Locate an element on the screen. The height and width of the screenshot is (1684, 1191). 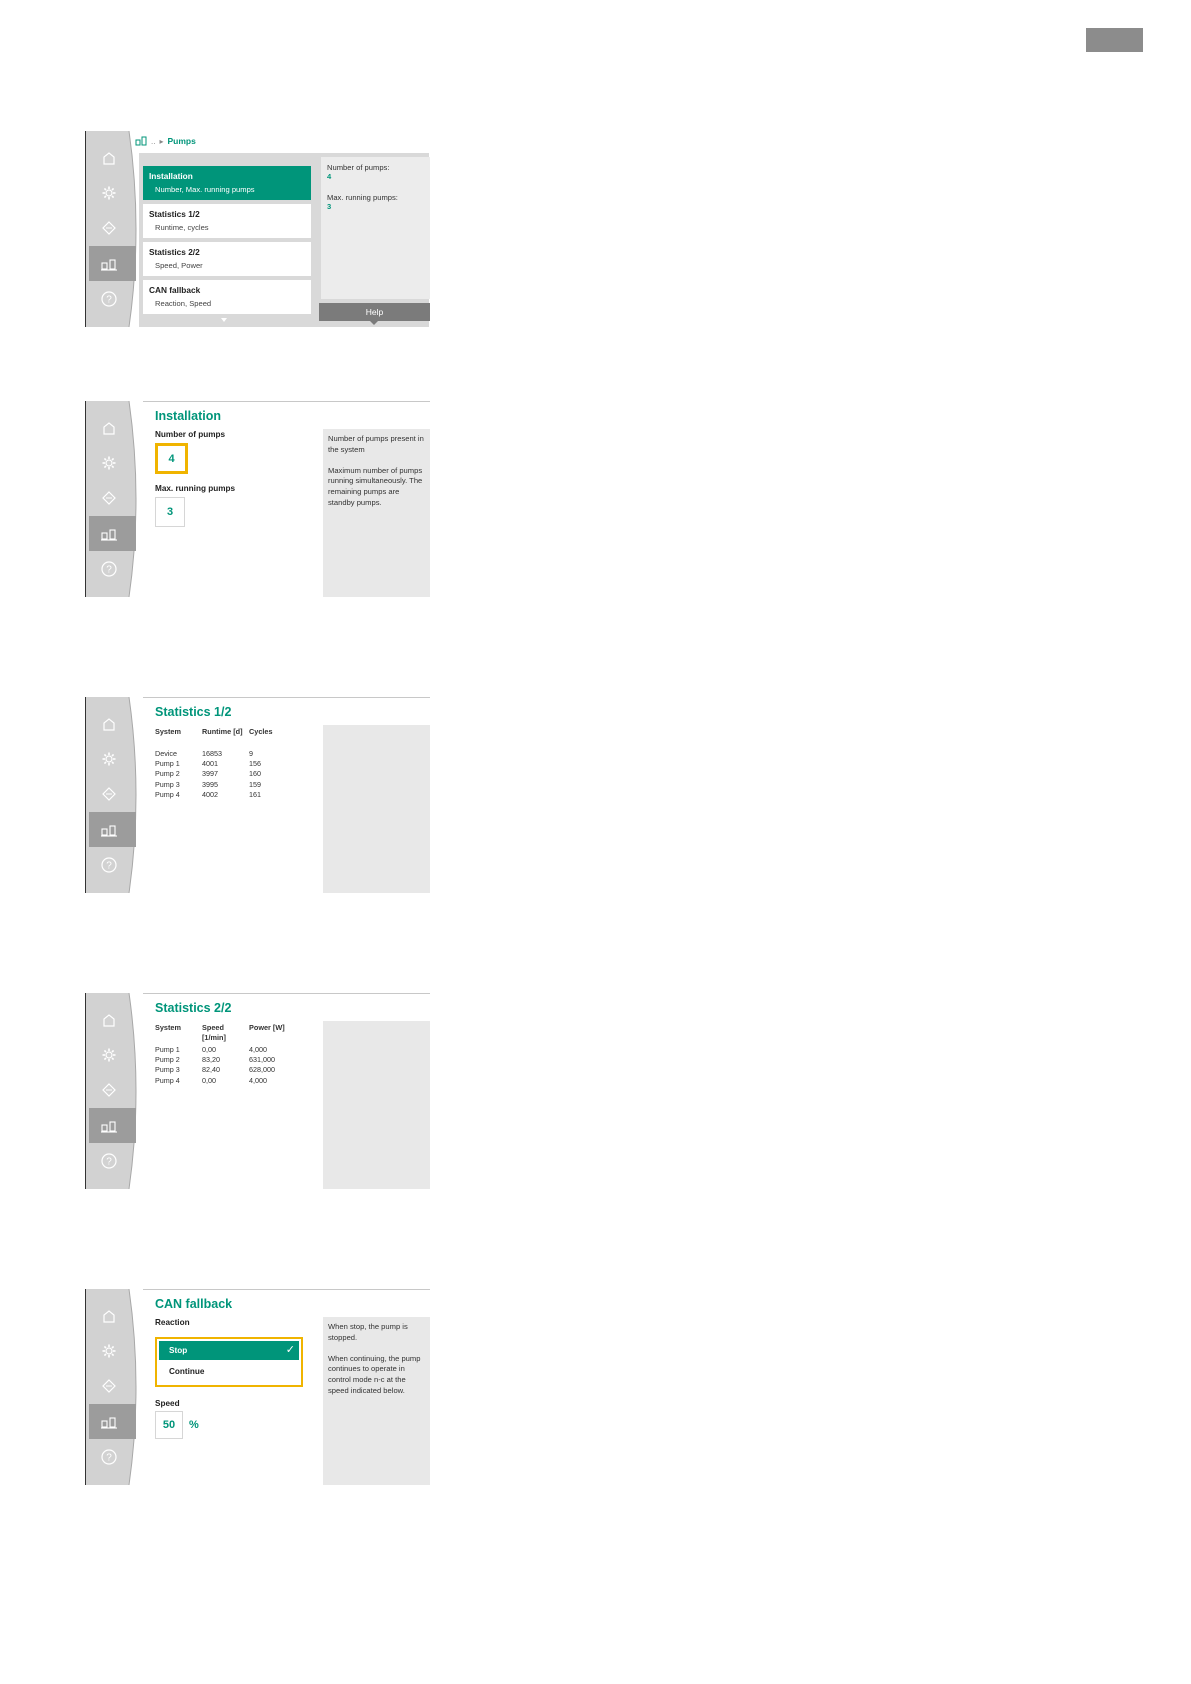
option-stop: Stop ✓ is located at coordinates (229, 1350).